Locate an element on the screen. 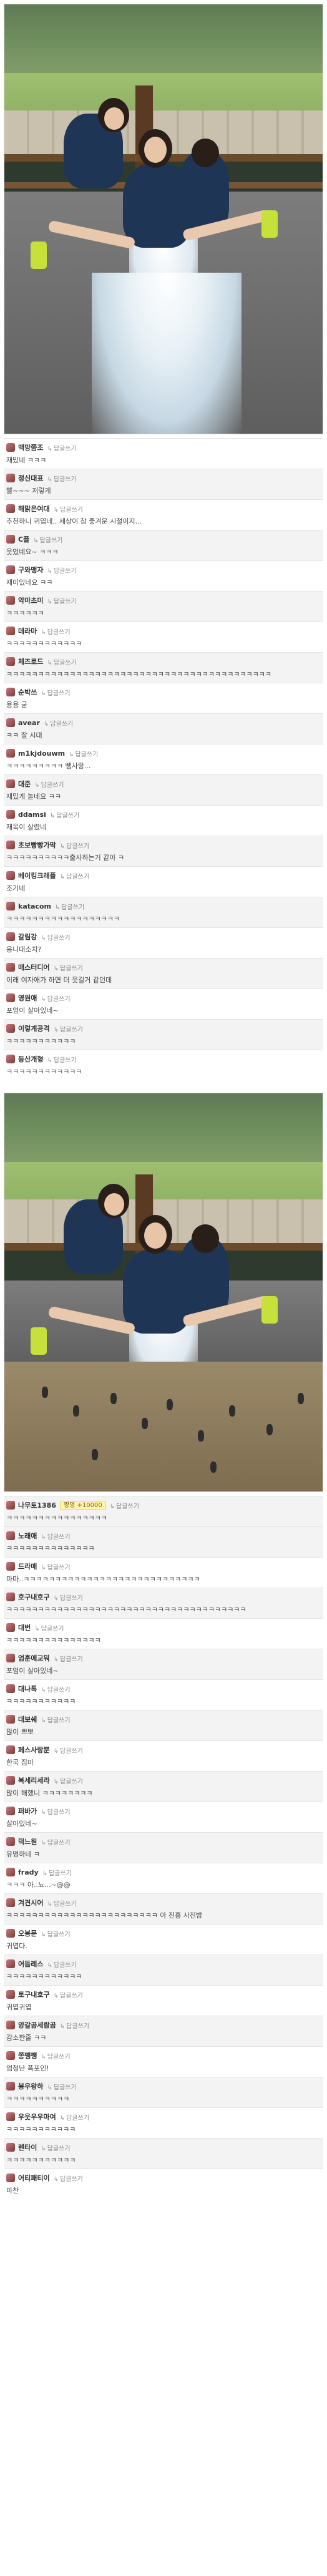 The image size is (327, 2576). comment-nickname: 베이킹크래플 is located at coordinates (37, 876).